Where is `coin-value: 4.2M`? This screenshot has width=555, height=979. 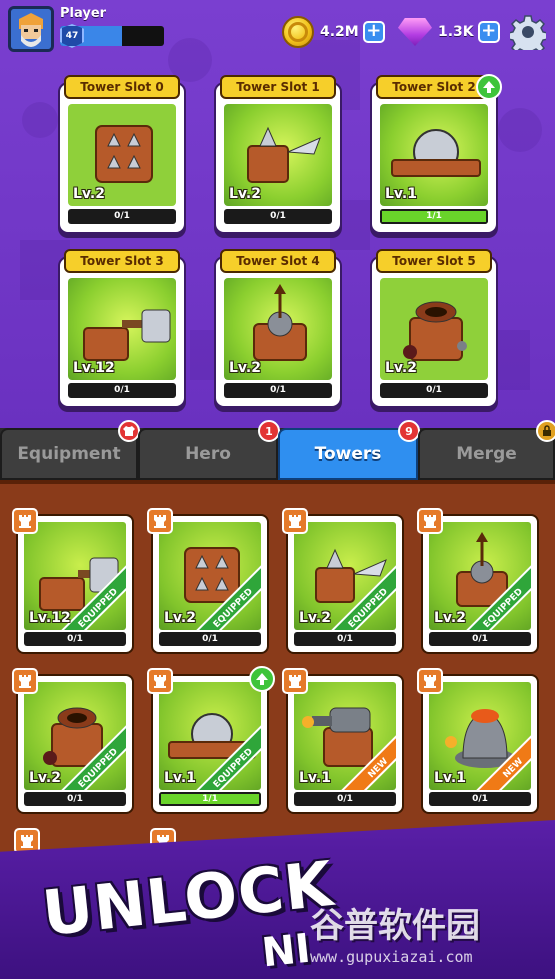 coin-value: 4.2M is located at coordinates (339, 32).